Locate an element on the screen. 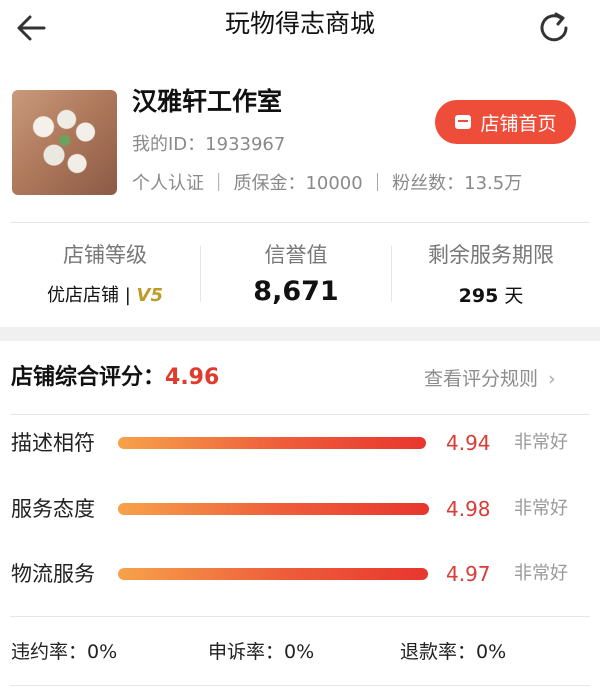 This screenshot has width=600, height=695. shop-home-button: 店铺首页 is located at coordinates (505, 122).